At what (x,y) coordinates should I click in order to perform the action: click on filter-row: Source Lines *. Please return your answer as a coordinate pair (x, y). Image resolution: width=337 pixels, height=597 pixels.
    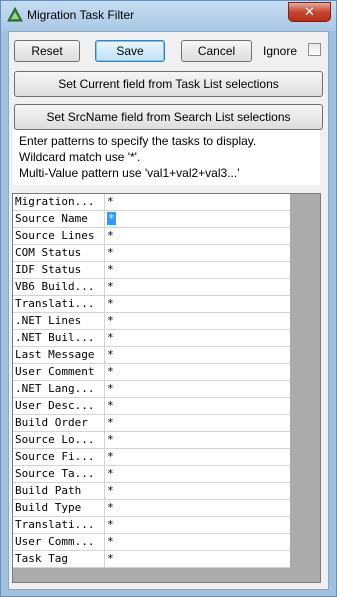
    Looking at the image, I should click on (151, 236).